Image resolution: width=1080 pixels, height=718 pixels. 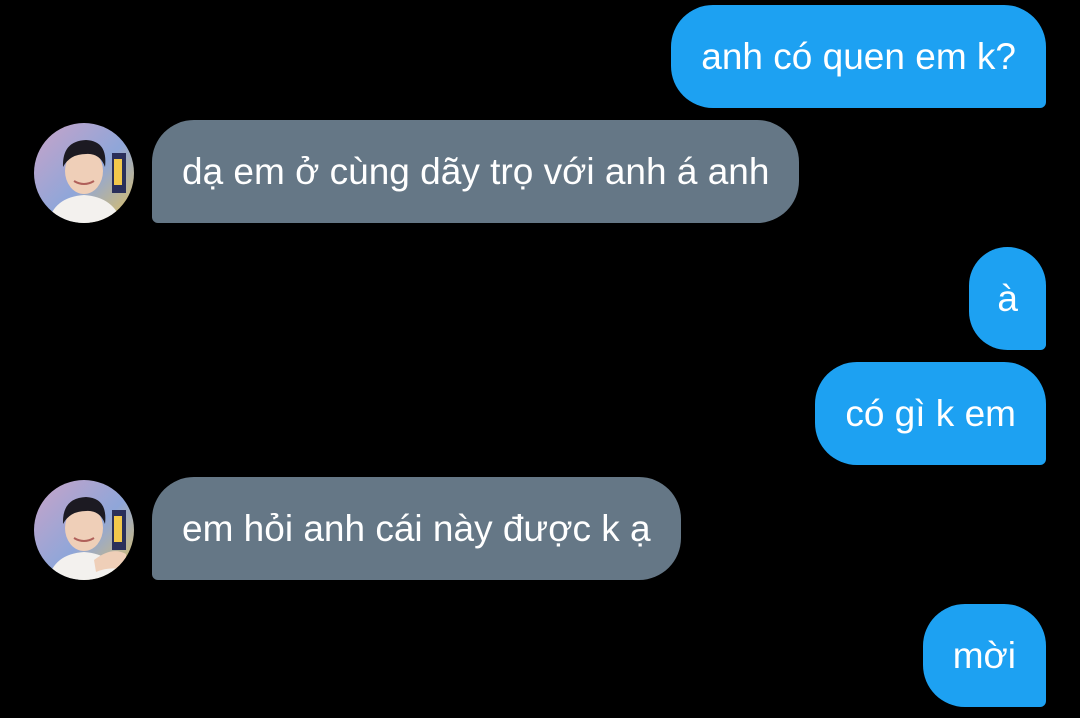 I want to click on incoming-message-bubble: dạ em ở cùng dãy trọ với anh á anh, so click(x=476, y=171).